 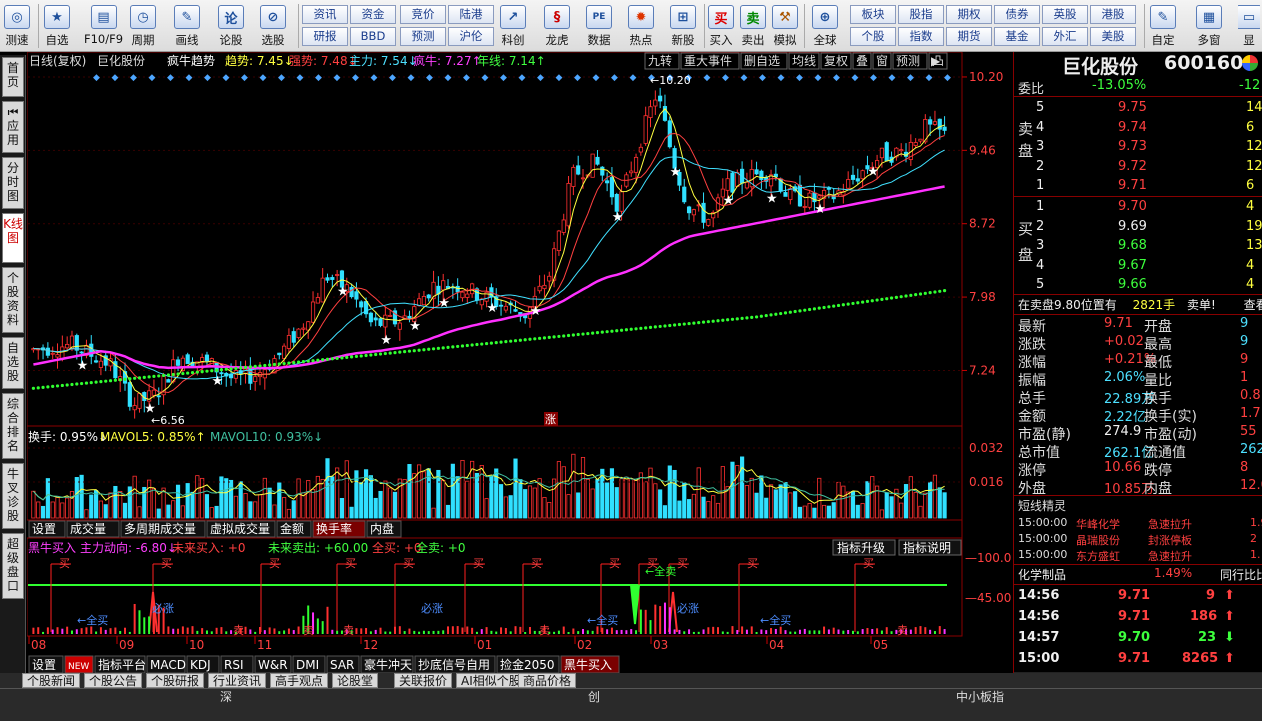 I want to click on news-tab-4: 高手观点, so click(x=299, y=680).